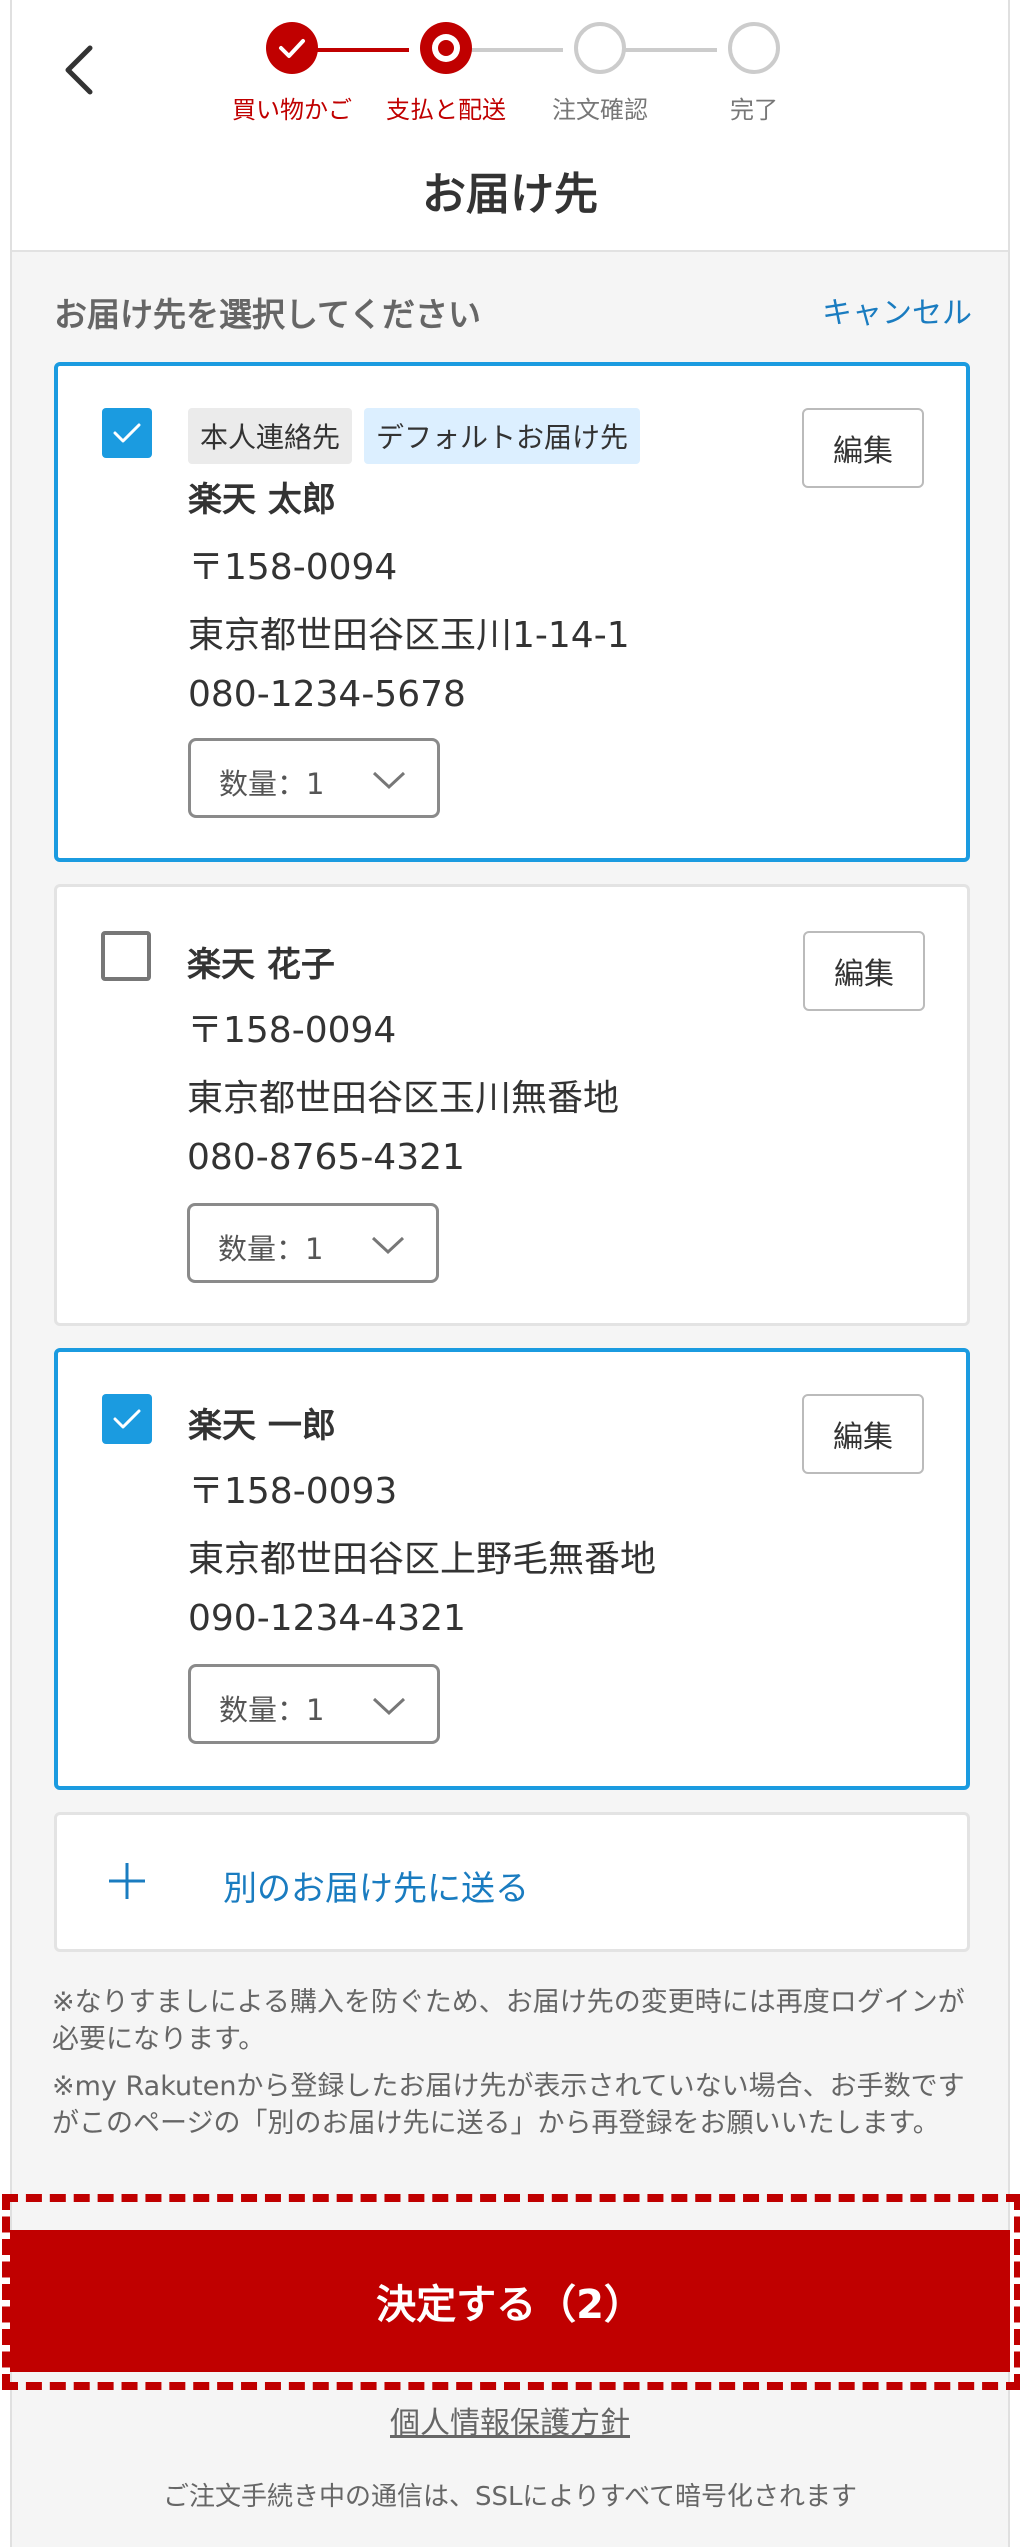  Describe the element at coordinates (502, 436) in the screenshot. I see `tag-default-address: デフォルトお届け先` at that location.